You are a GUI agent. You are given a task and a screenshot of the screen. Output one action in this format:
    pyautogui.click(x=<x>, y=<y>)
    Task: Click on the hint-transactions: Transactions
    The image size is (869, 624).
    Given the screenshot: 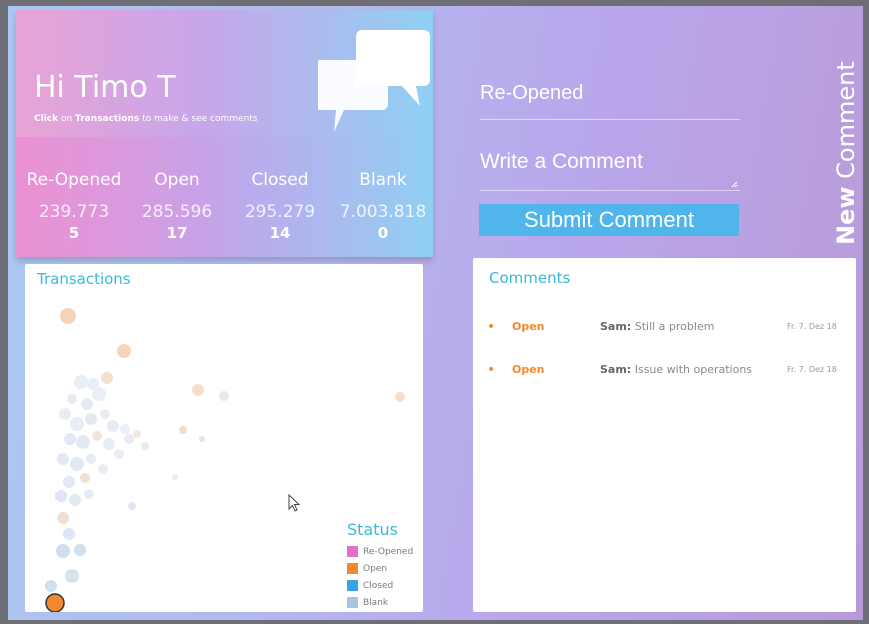 What is the action you would take?
    pyautogui.click(x=107, y=119)
    